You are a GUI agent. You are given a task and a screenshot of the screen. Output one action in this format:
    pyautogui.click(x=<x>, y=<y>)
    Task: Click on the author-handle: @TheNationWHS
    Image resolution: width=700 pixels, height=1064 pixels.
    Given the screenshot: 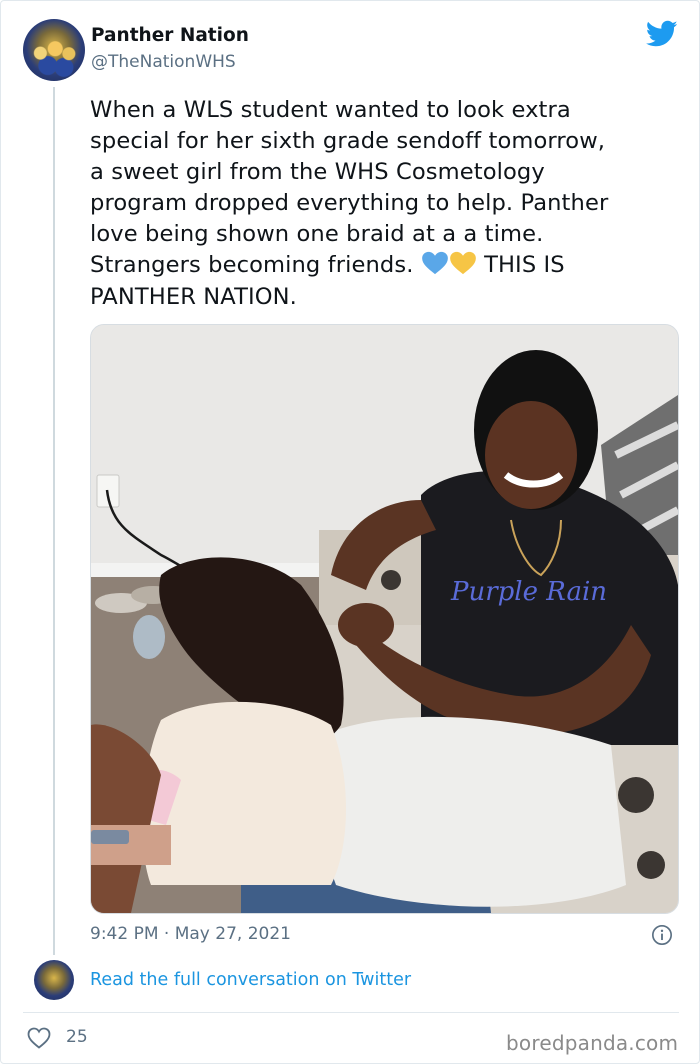 What is the action you would take?
    pyautogui.click(x=163, y=62)
    